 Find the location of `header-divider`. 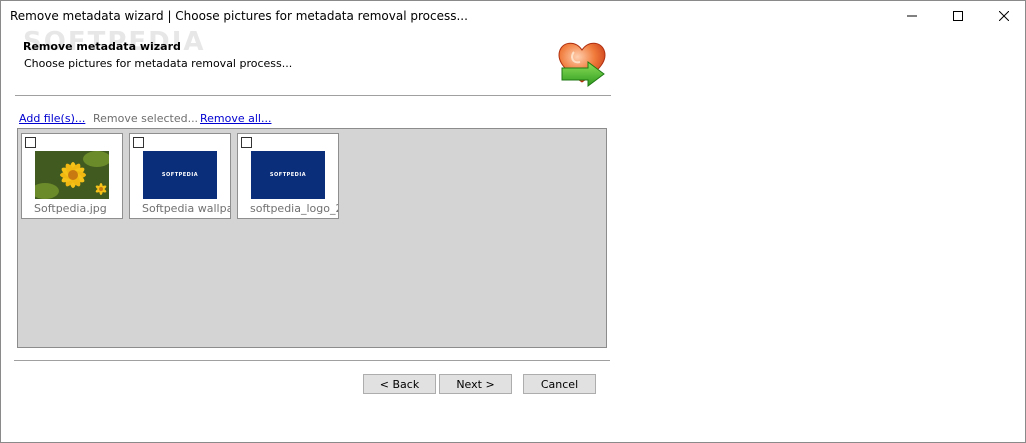

header-divider is located at coordinates (313, 95).